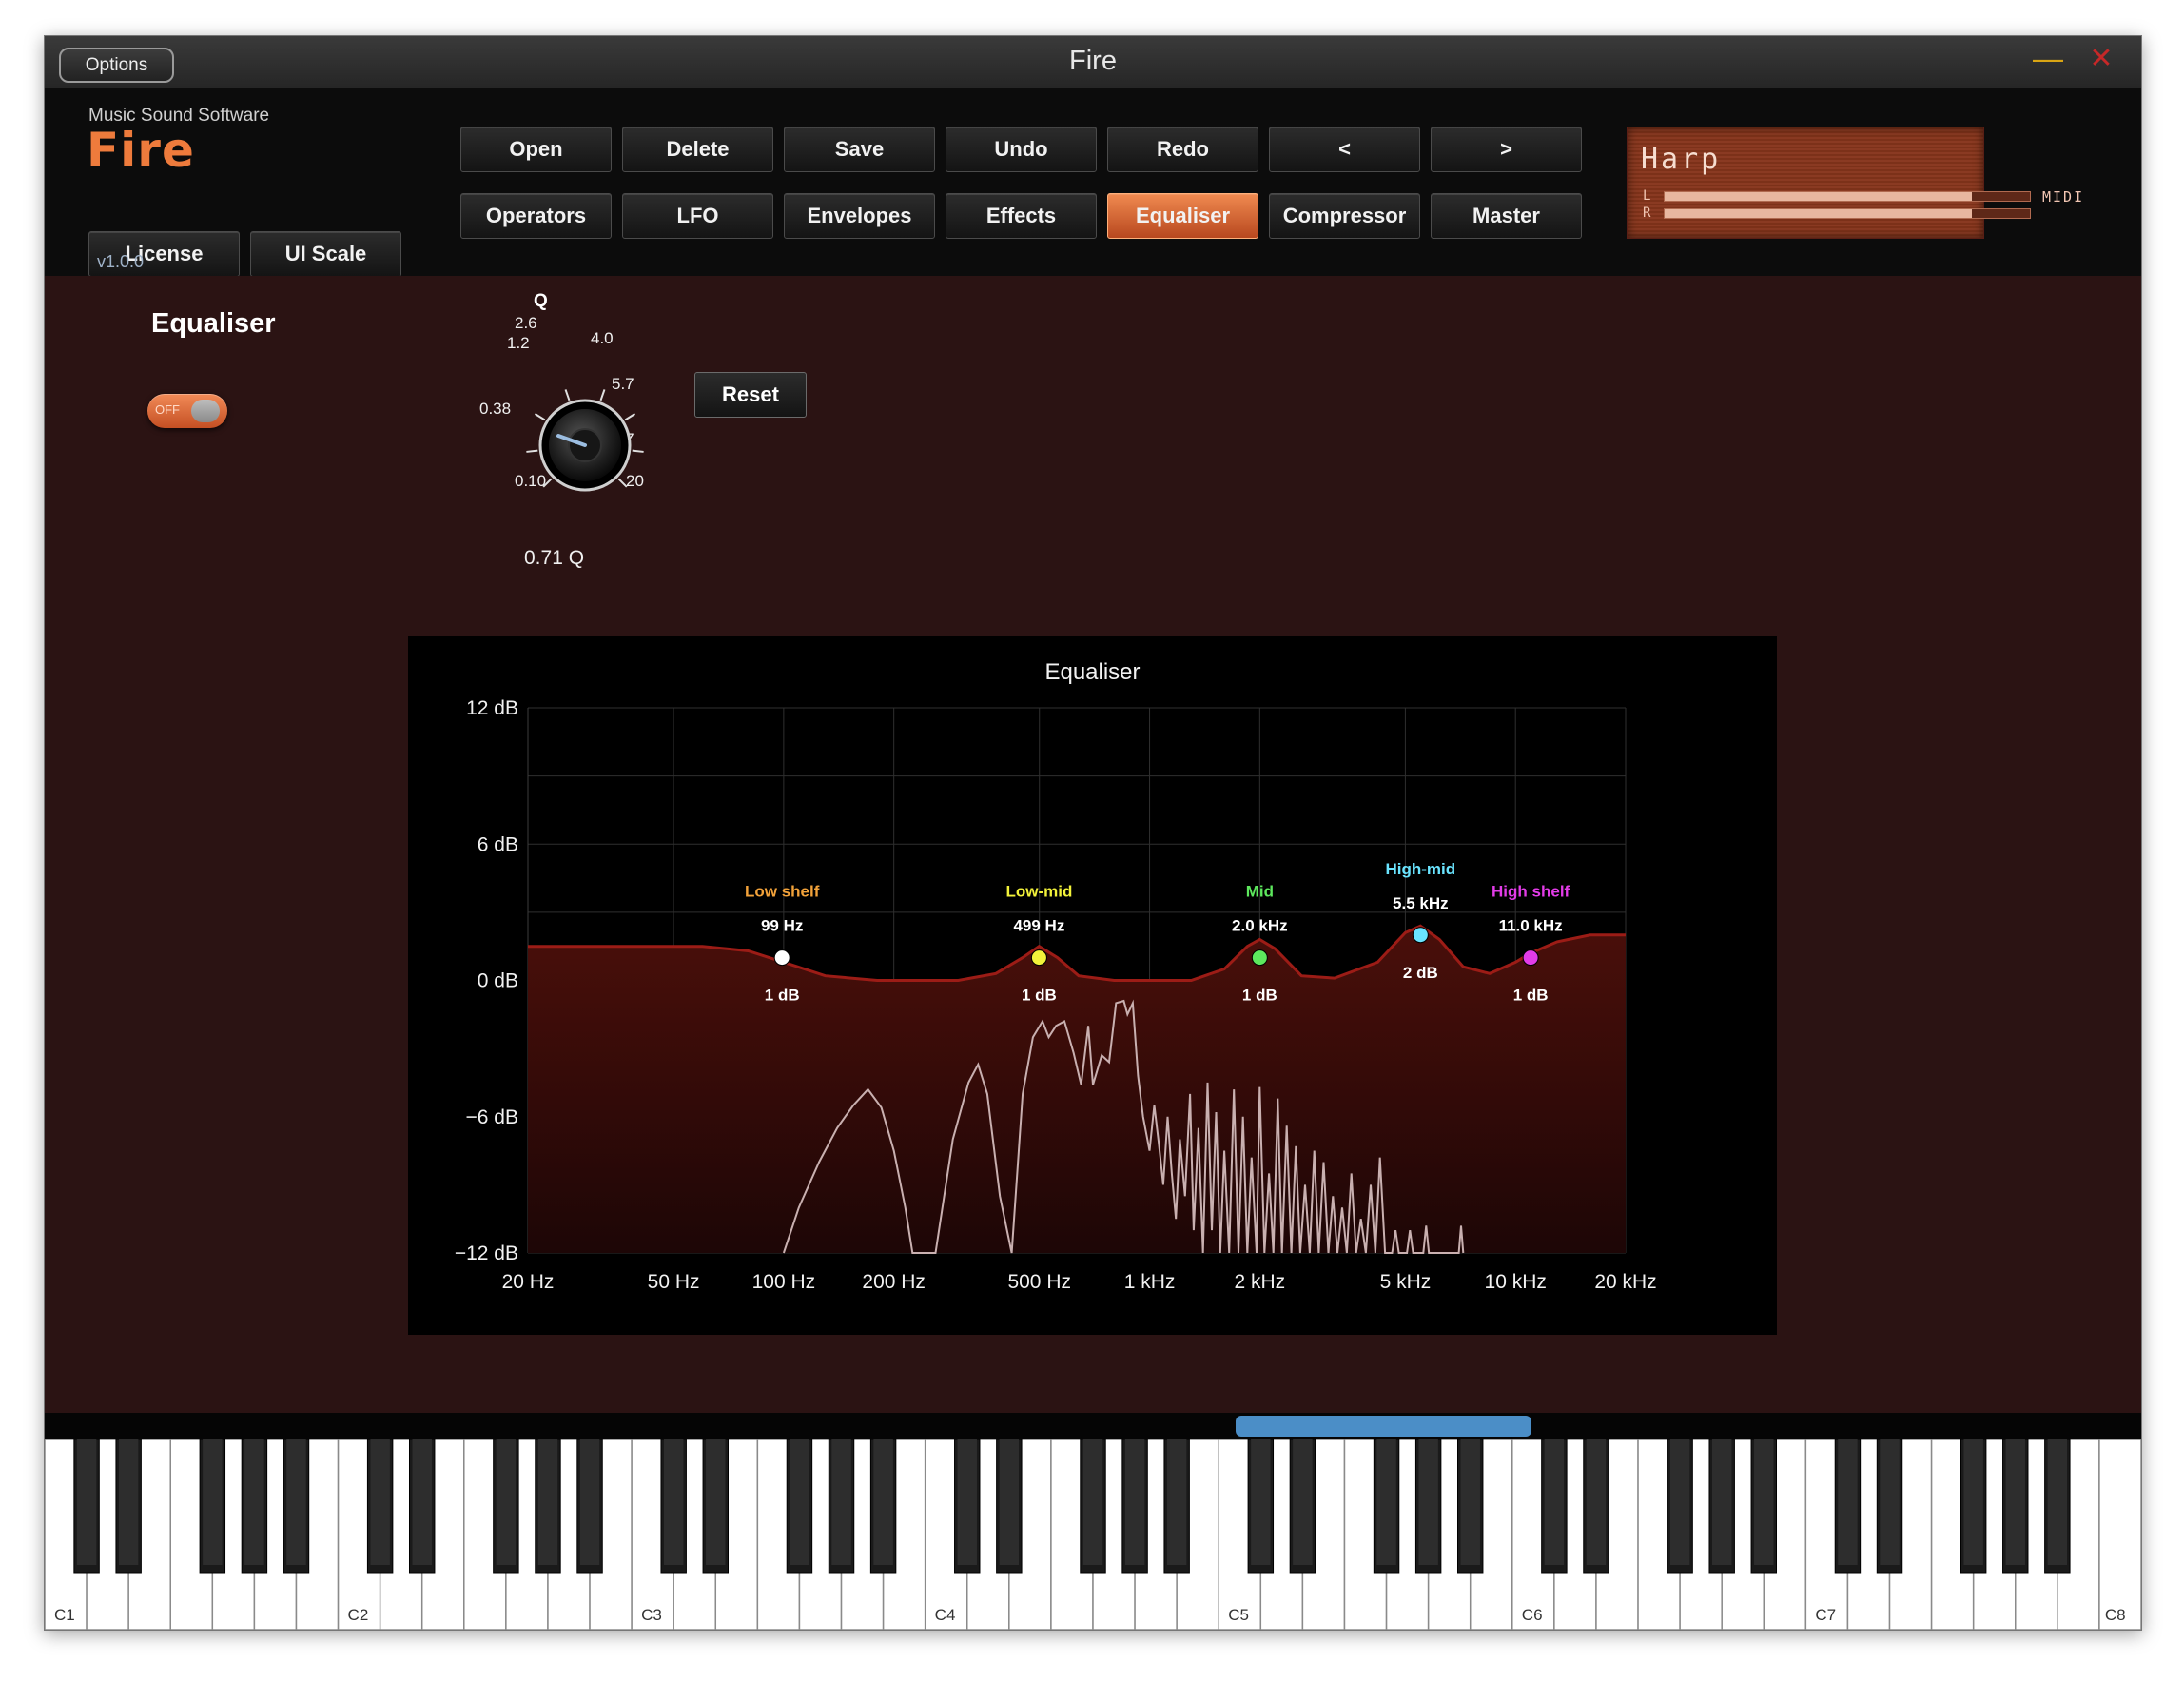  I want to click on octave-label: C2, so click(358, 1615).